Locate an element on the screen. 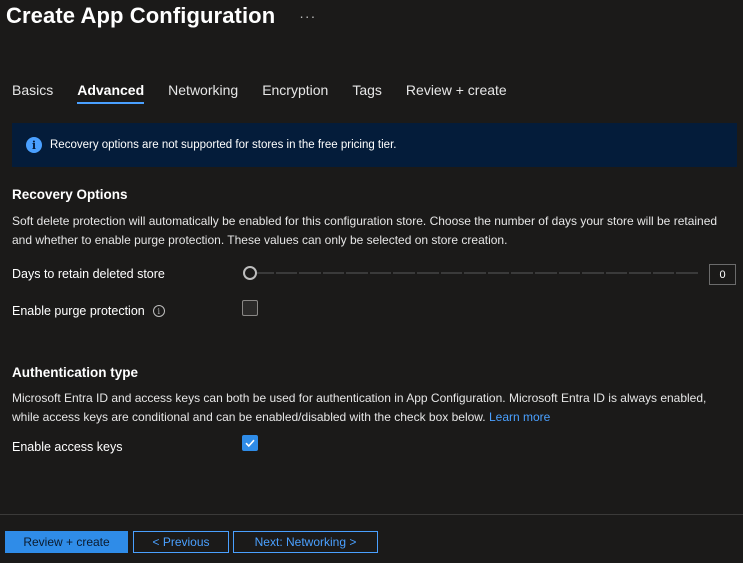 The image size is (743, 563). access-keys-checkbox is located at coordinates (250, 443).